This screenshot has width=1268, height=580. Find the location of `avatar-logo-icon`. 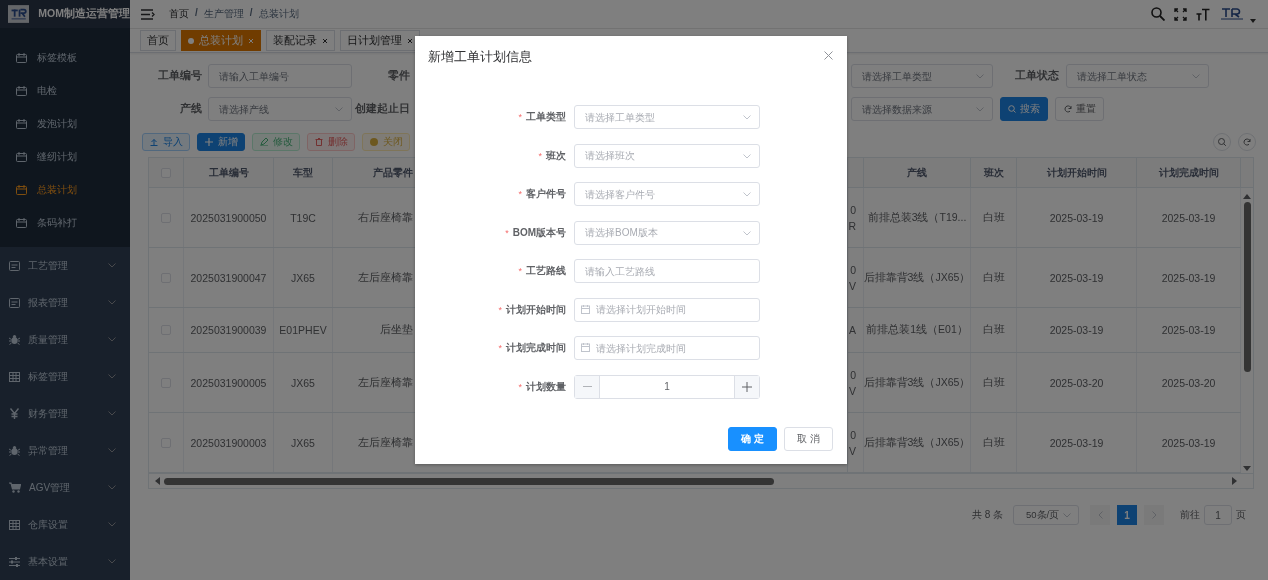

avatar-logo-icon is located at coordinates (1232, 14).